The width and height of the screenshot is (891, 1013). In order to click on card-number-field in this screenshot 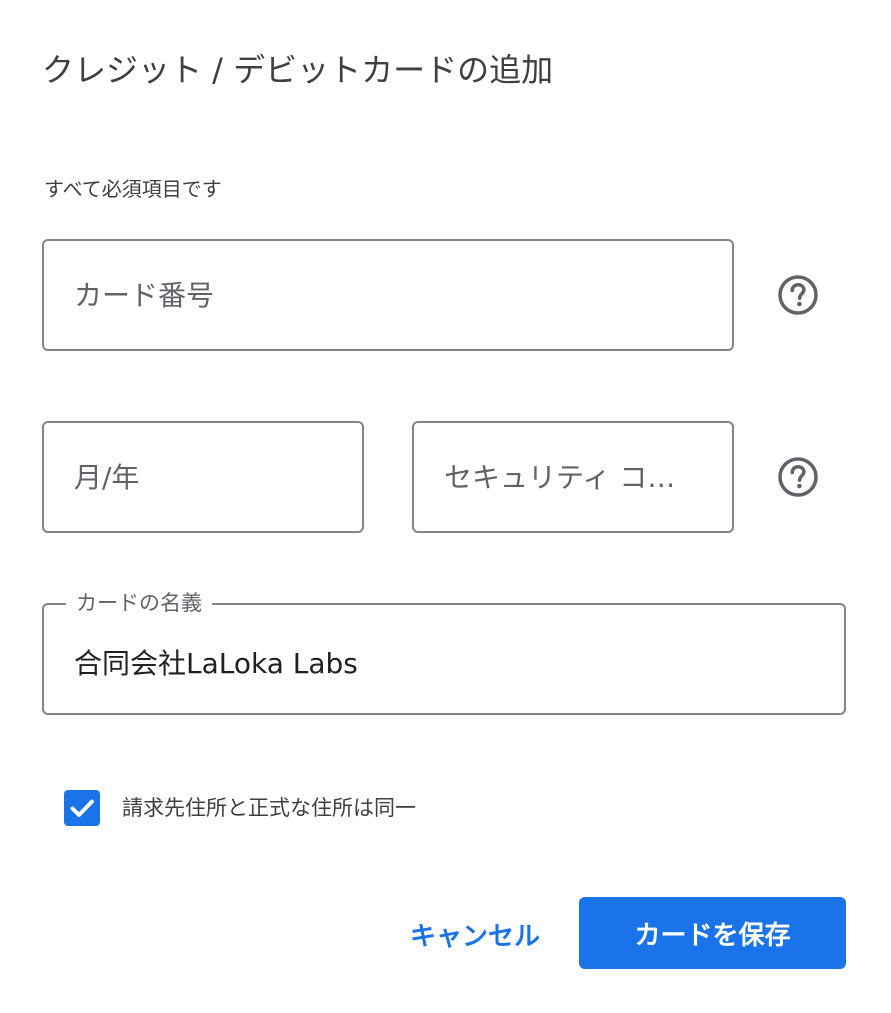, I will do `click(388, 295)`.